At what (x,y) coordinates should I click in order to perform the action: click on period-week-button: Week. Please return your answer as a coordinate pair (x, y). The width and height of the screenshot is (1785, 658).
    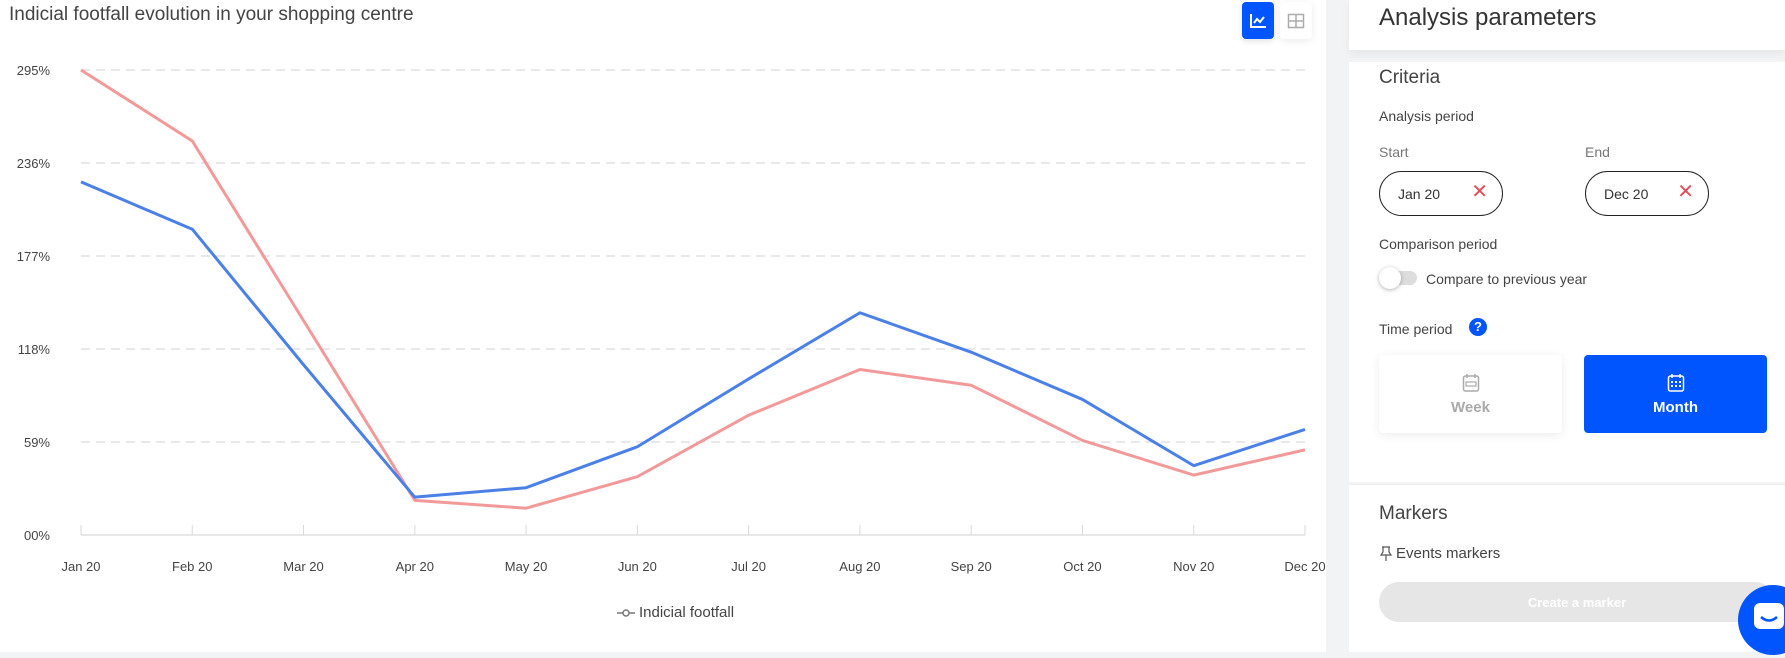
    Looking at the image, I should click on (1470, 394).